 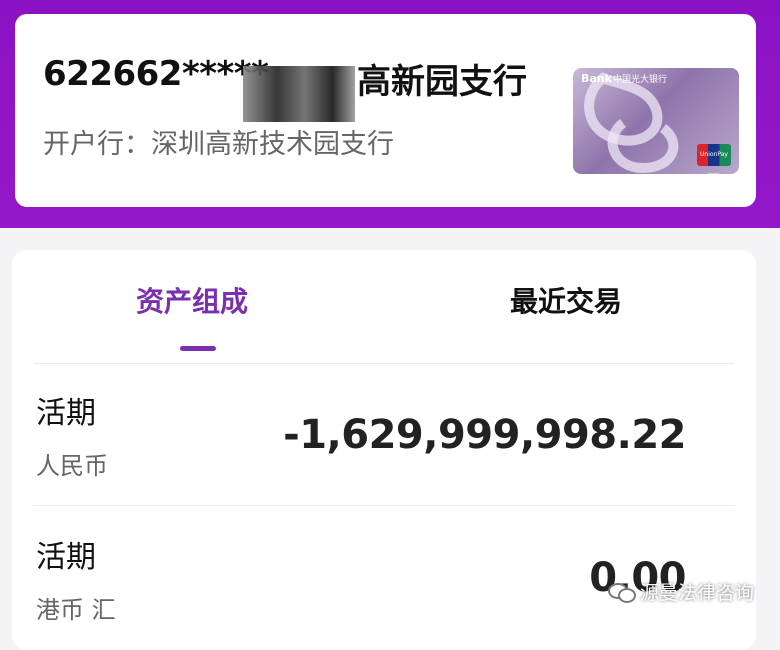 What do you see at coordinates (156, 74) in the screenshot?
I see `account-number: 622662*****` at bounding box center [156, 74].